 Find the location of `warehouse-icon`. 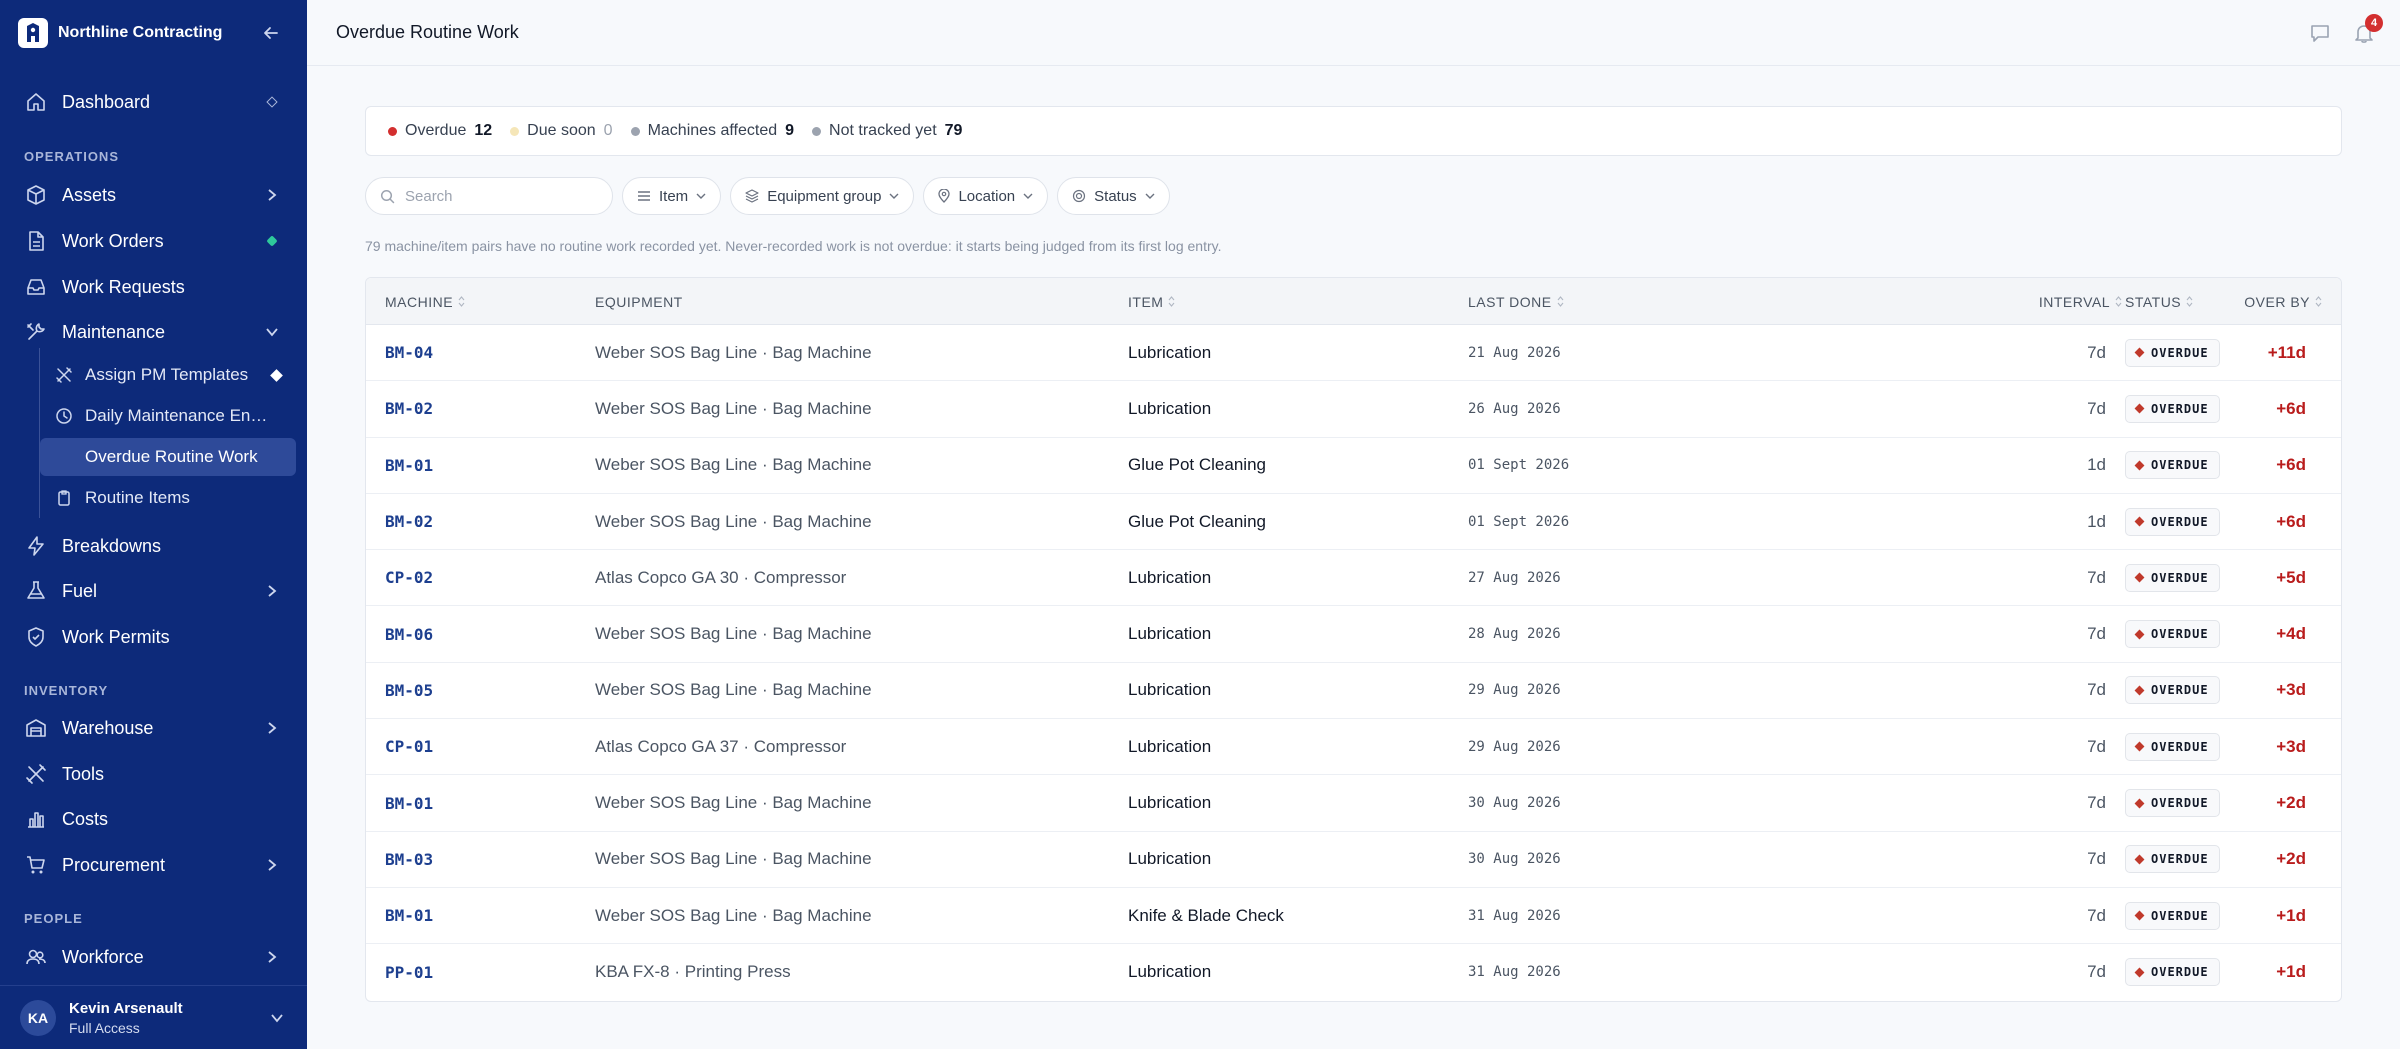

warehouse-icon is located at coordinates (36, 728).